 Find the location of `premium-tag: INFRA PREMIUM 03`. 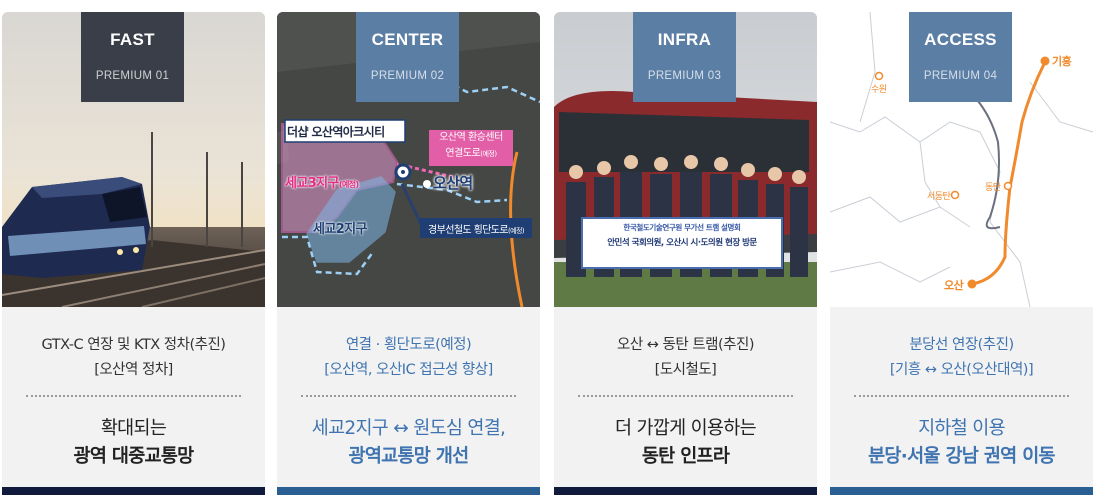

premium-tag: INFRA PREMIUM 03 is located at coordinates (684, 57).